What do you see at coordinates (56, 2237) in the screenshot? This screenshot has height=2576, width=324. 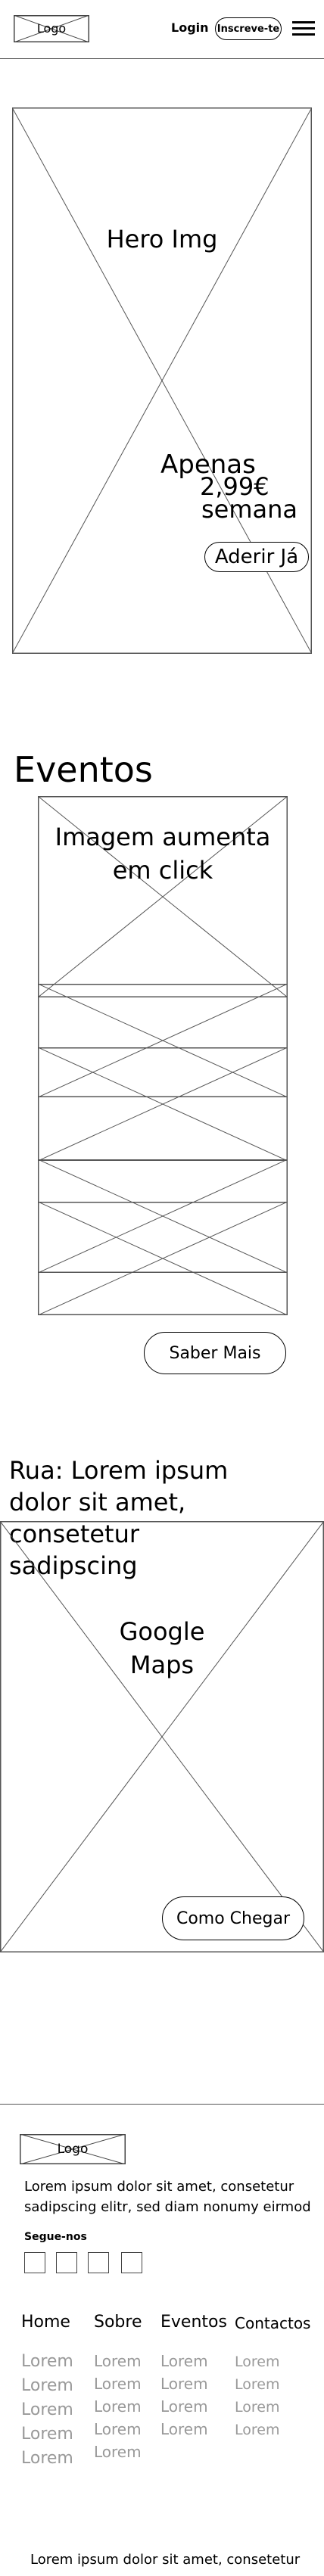 I see `follow-us-label: Segue-nos` at bounding box center [56, 2237].